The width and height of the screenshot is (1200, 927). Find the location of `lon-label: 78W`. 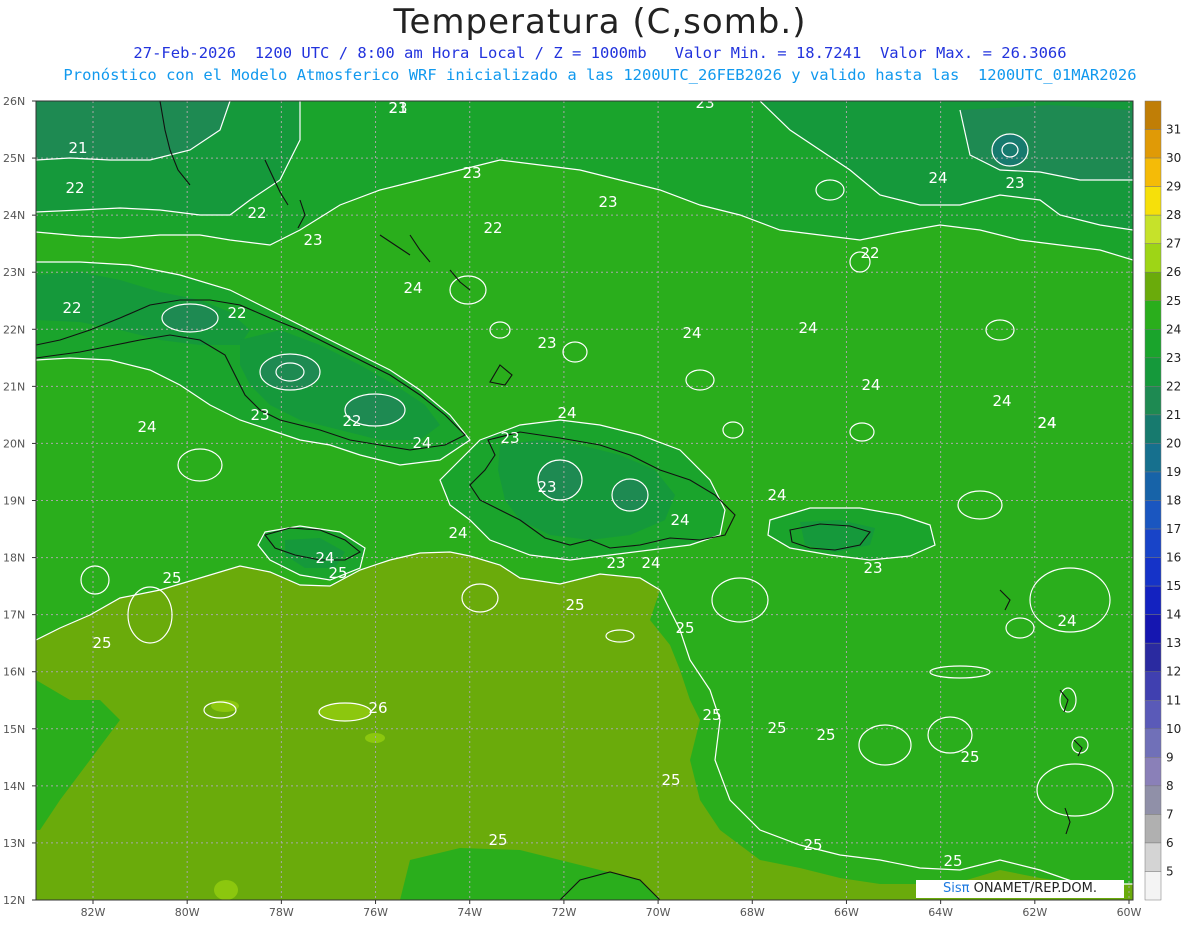

lon-label: 78W is located at coordinates (281, 912).